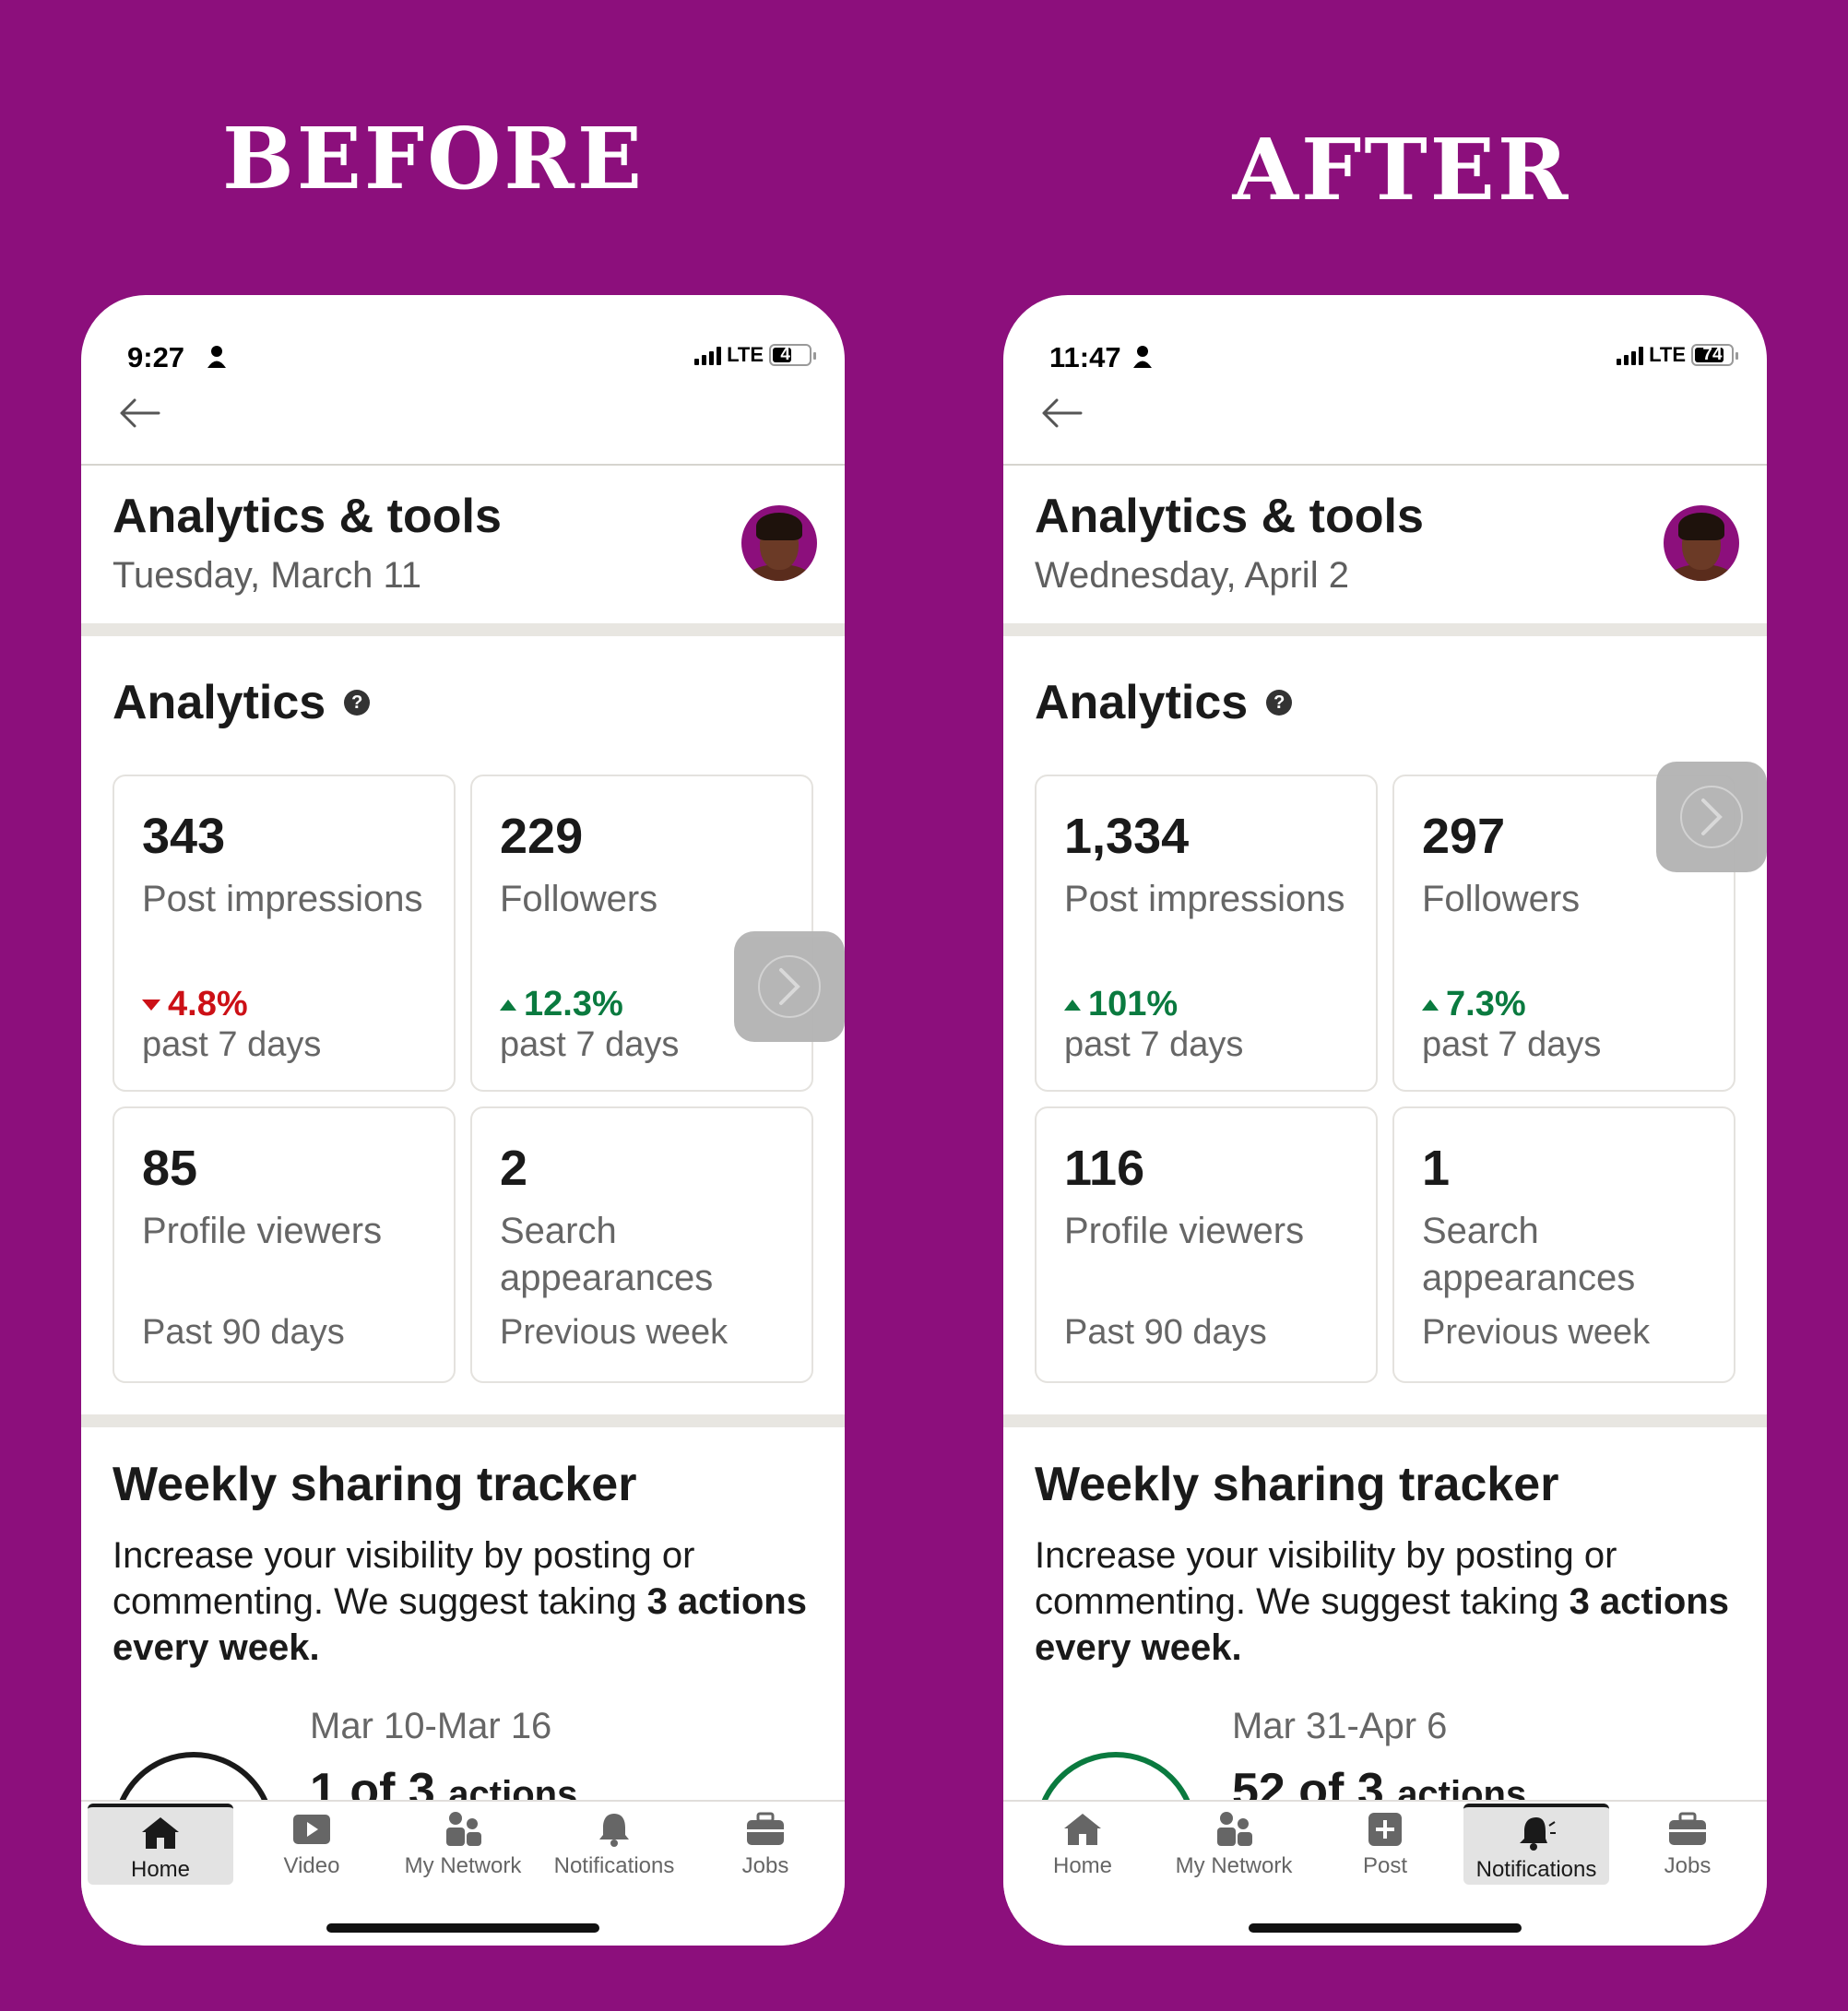 This screenshot has height=2011, width=1848. What do you see at coordinates (1085, 357) in the screenshot?
I see `status-time: 11:47` at bounding box center [1085, 357].